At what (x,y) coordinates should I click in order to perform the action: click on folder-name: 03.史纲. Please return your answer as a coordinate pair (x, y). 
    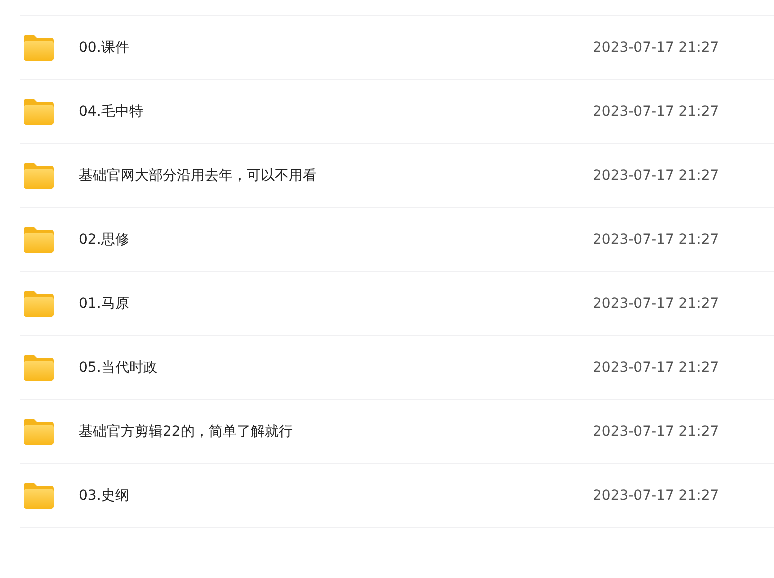
    Looking at the image, I should click on (336, 495).